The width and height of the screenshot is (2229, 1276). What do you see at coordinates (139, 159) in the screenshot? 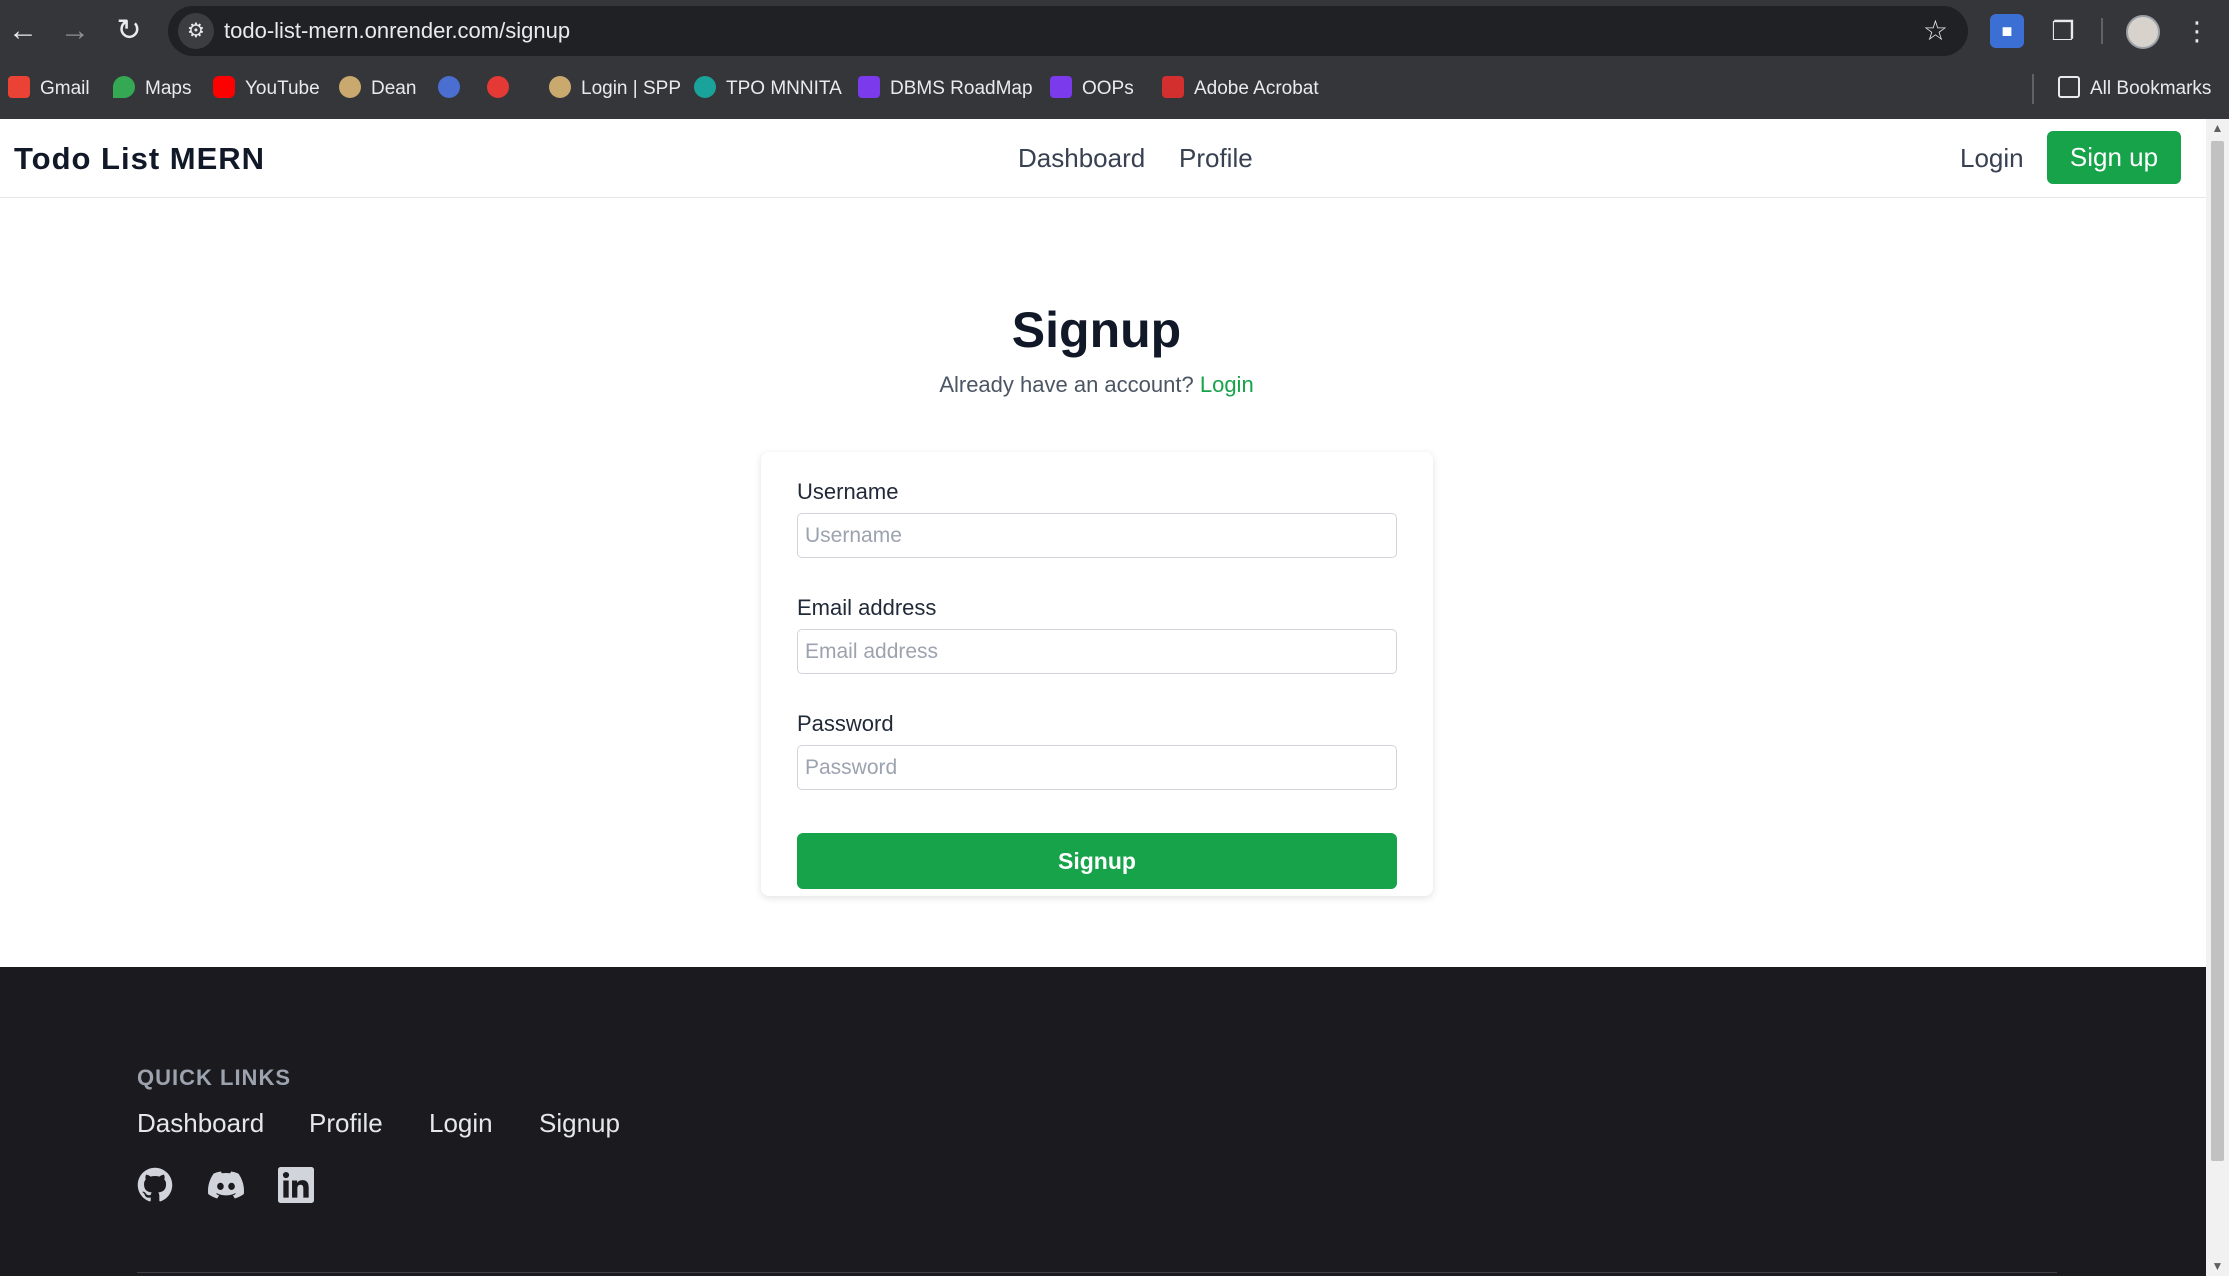
I see `brand-logo: Todo List MERN` at bounding box center [139, 159].